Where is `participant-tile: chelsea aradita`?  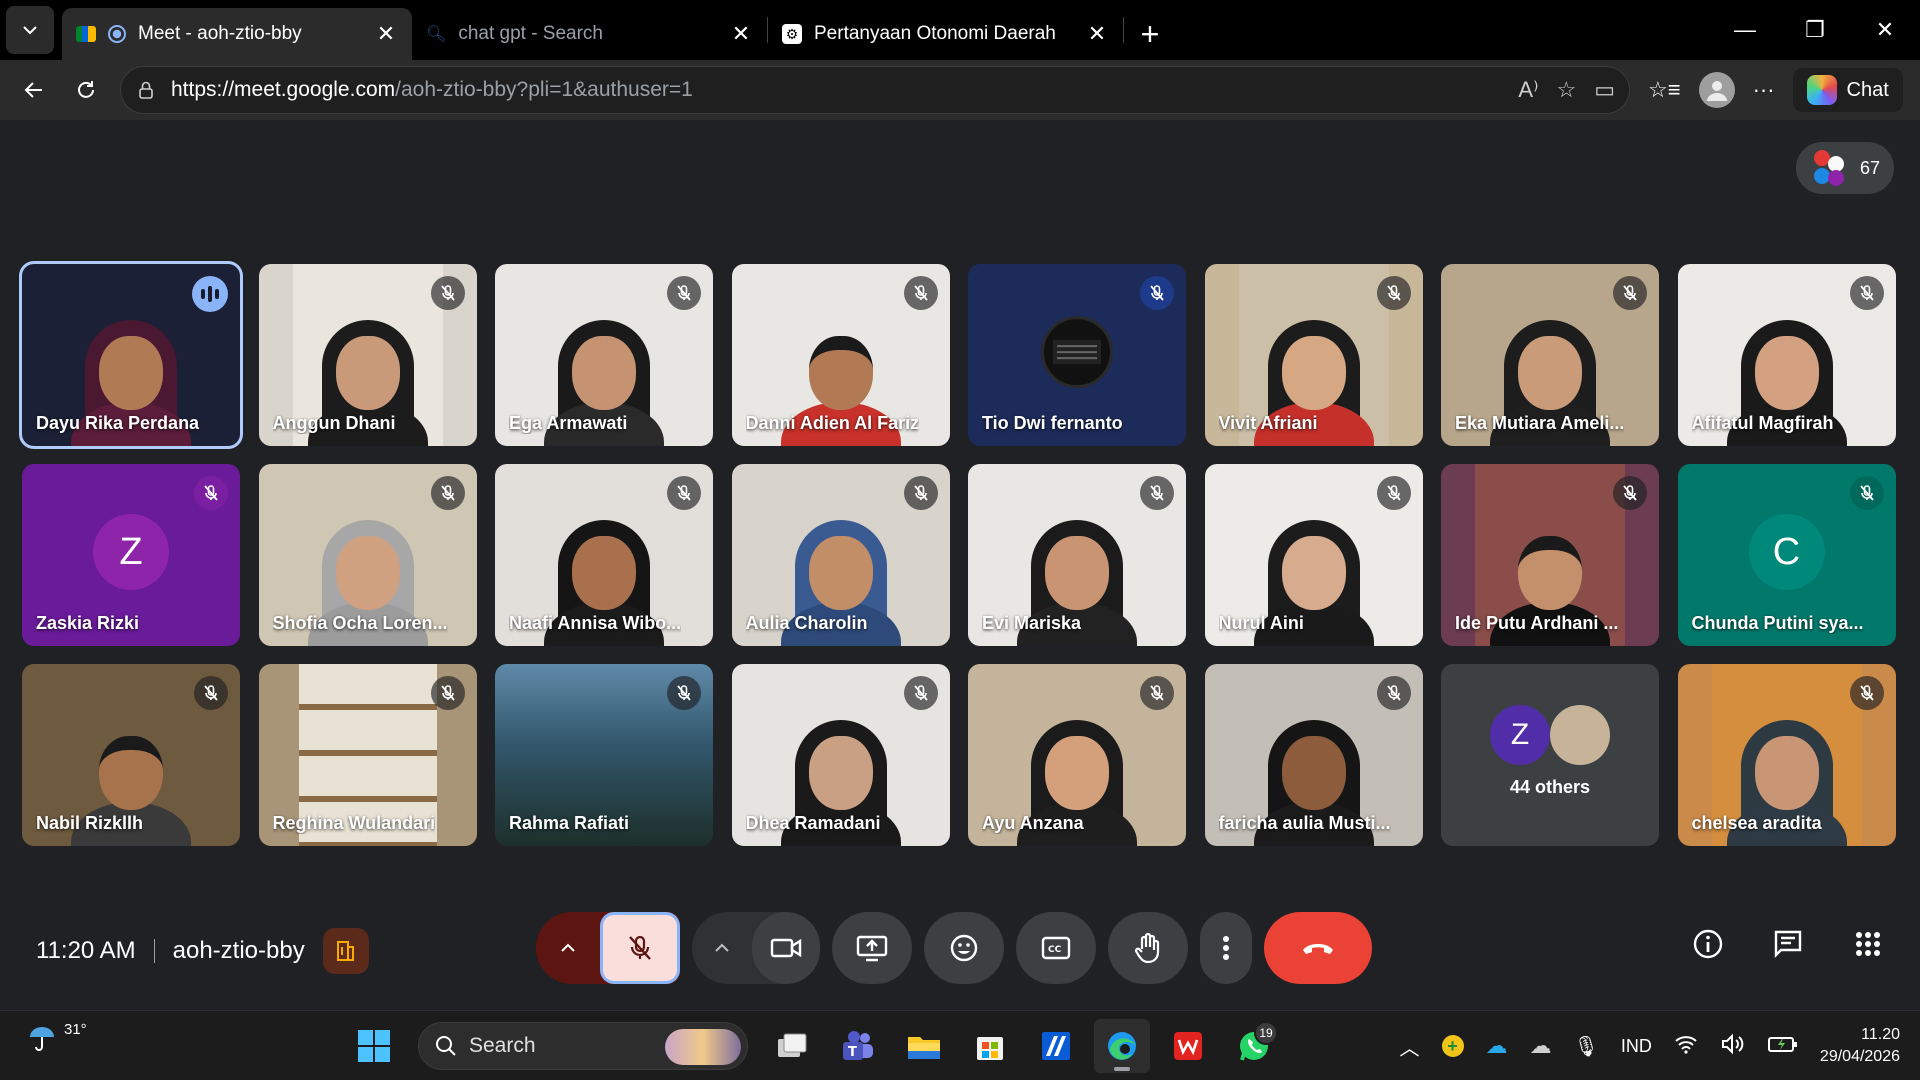 participant-tile: chelsea aradita is located at coordinates (1786, 755).